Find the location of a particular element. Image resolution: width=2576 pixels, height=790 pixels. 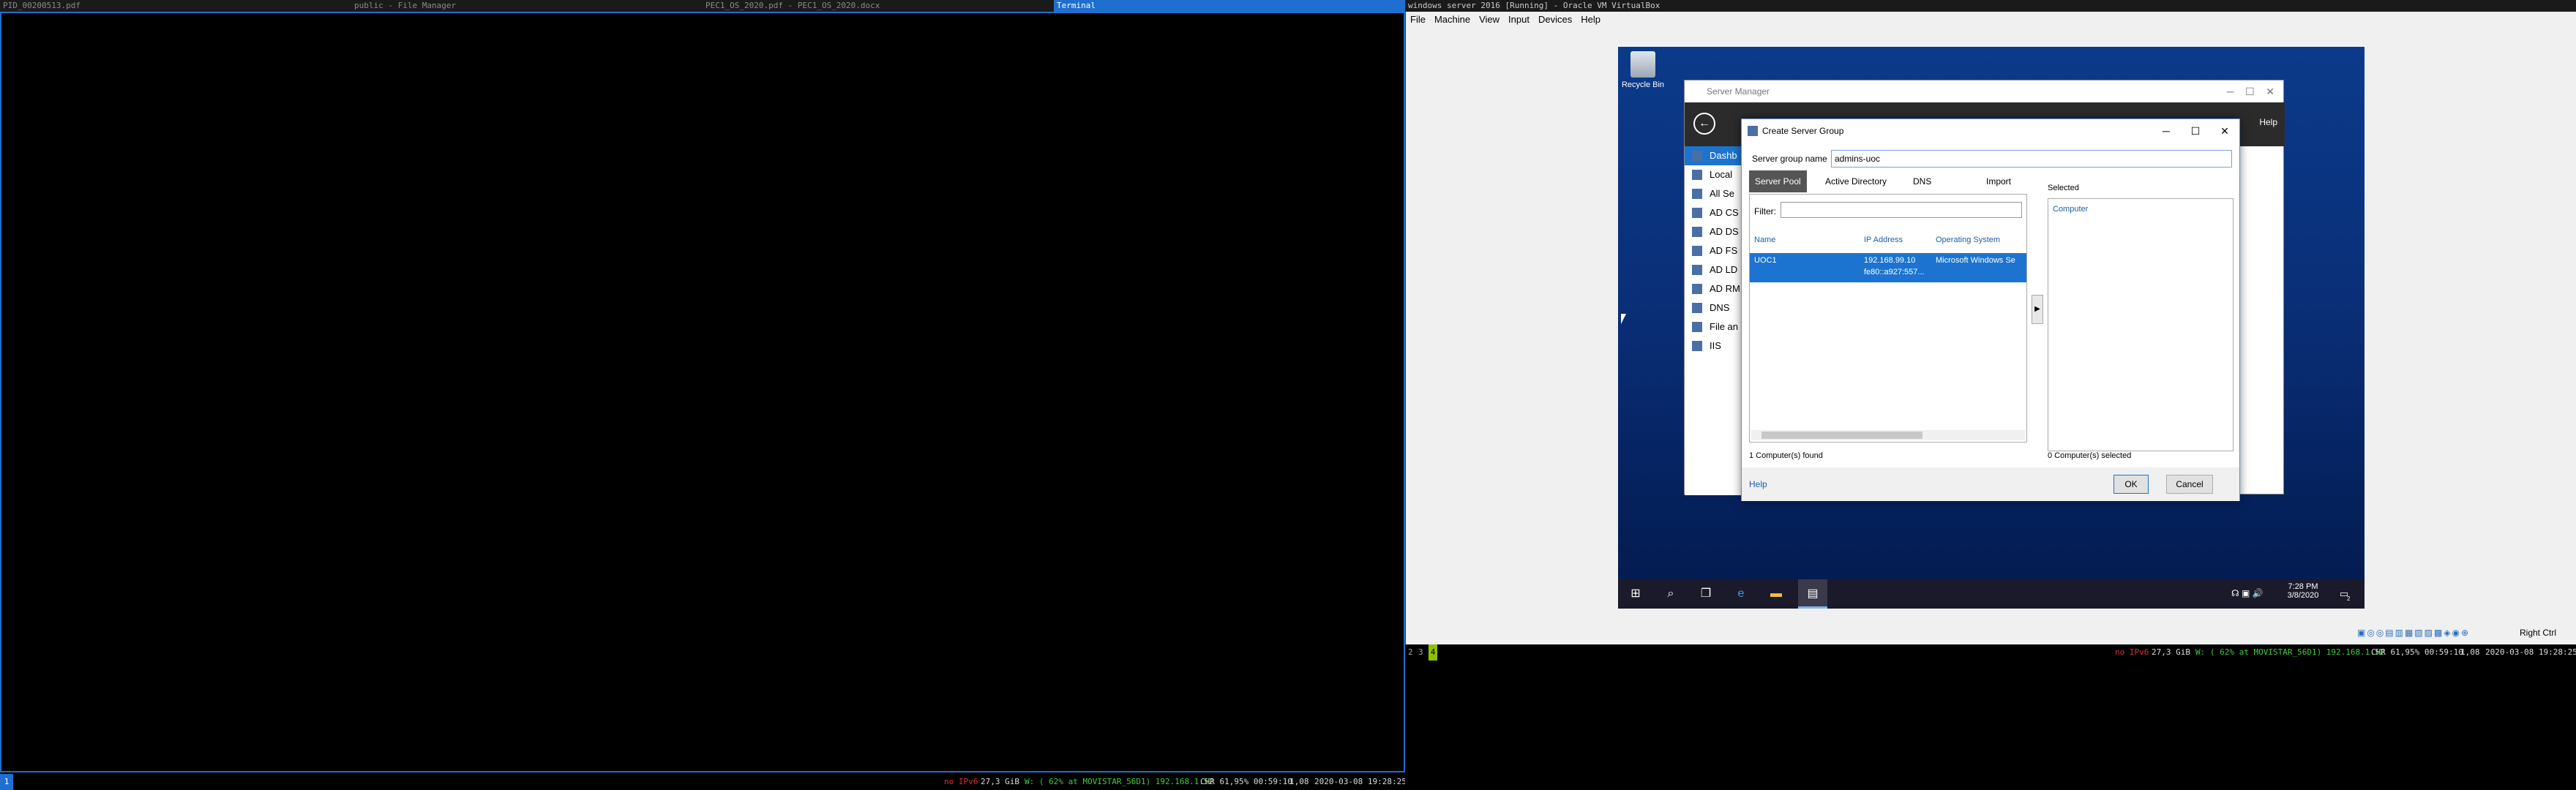

tab-import: Import is located at coordinates (1998, 181).